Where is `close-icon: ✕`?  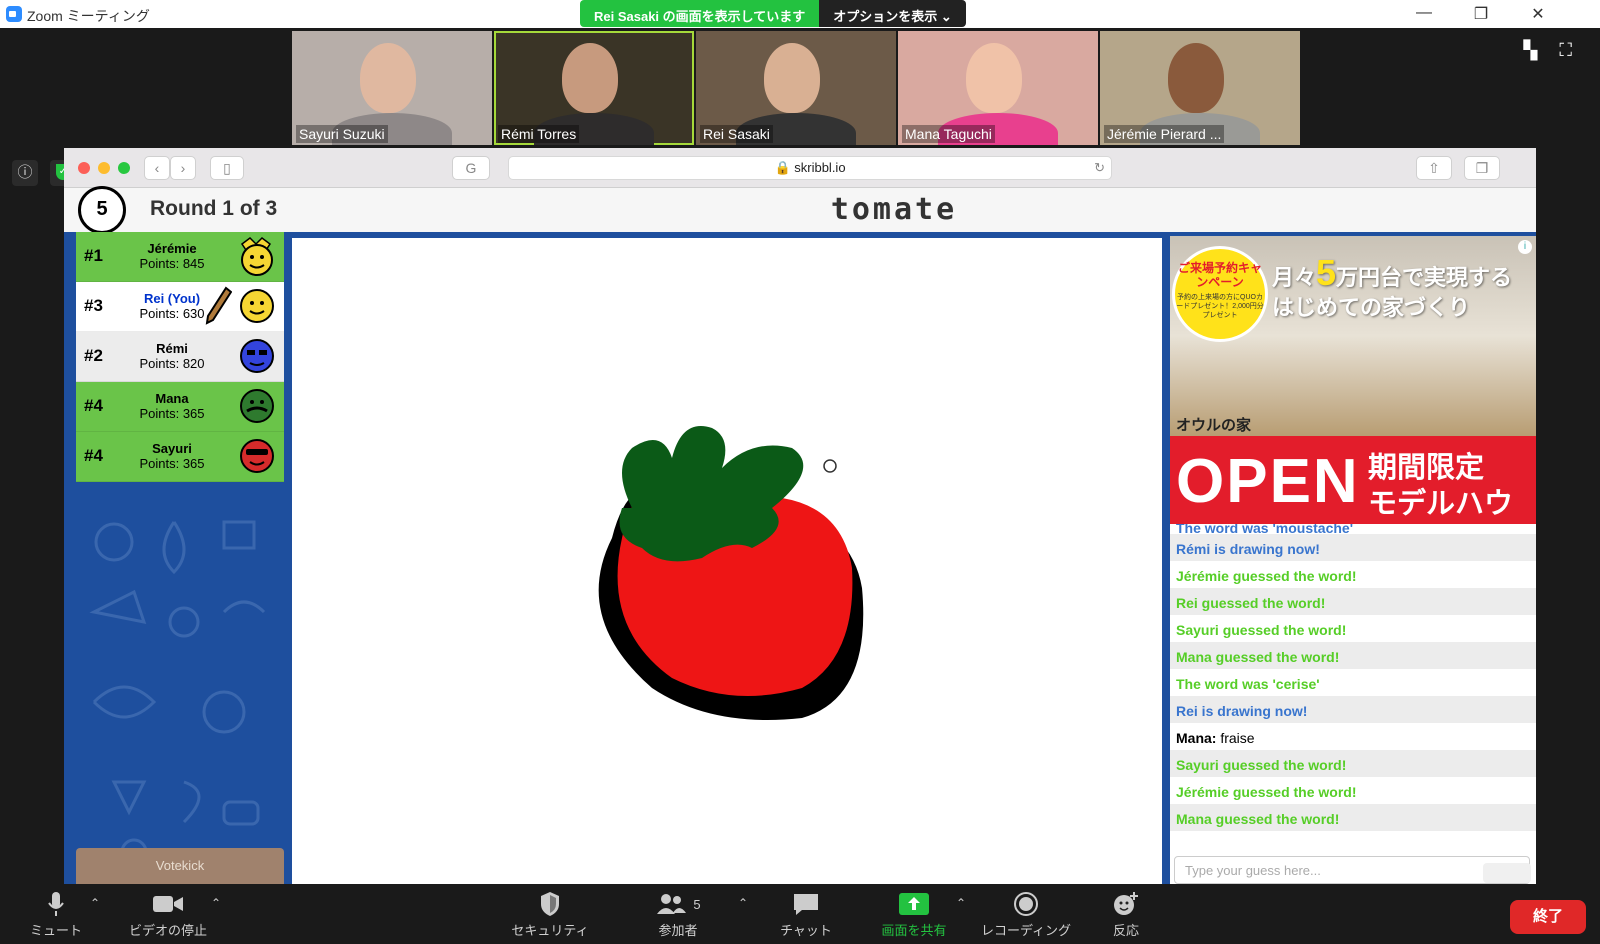
close-icon: ✕ is located at coordinates (1538, 14).